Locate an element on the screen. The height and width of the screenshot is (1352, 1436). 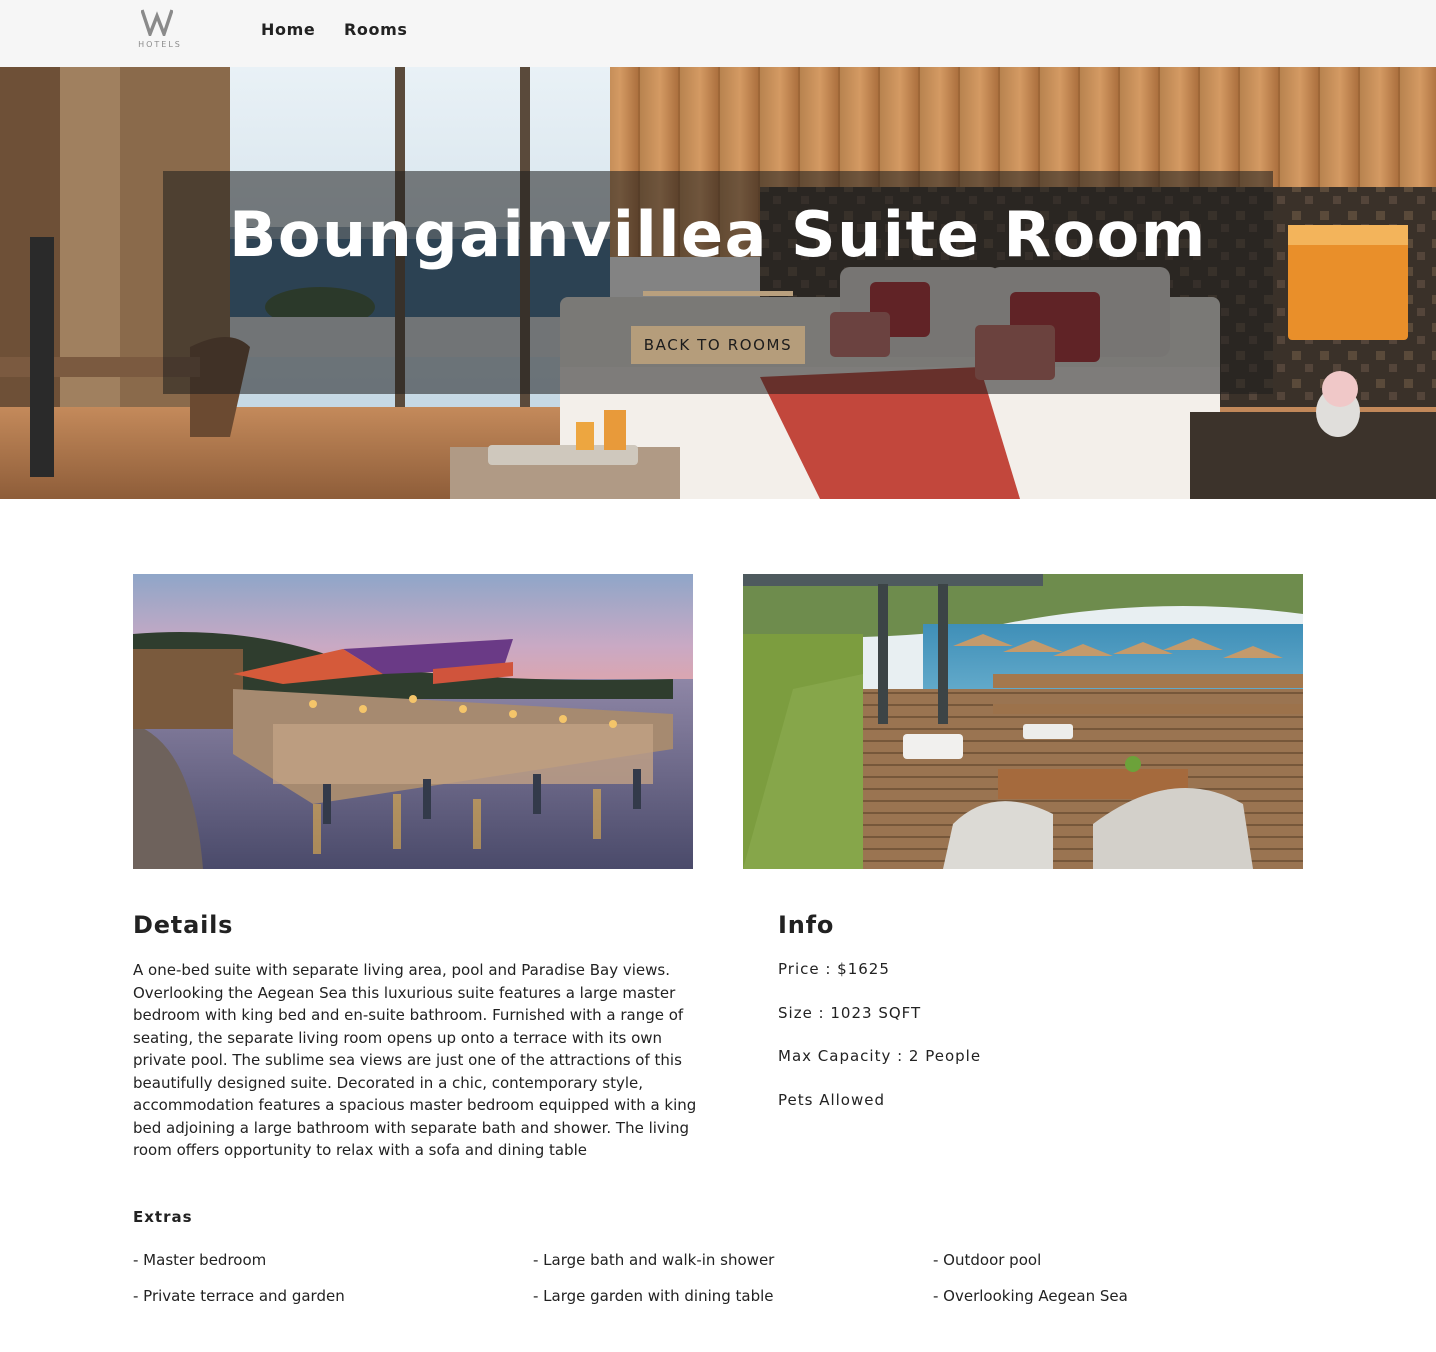
hero-banner: Boungainvillea Suite Room BACK TO ROOMS is located at coordinates (718, 282).